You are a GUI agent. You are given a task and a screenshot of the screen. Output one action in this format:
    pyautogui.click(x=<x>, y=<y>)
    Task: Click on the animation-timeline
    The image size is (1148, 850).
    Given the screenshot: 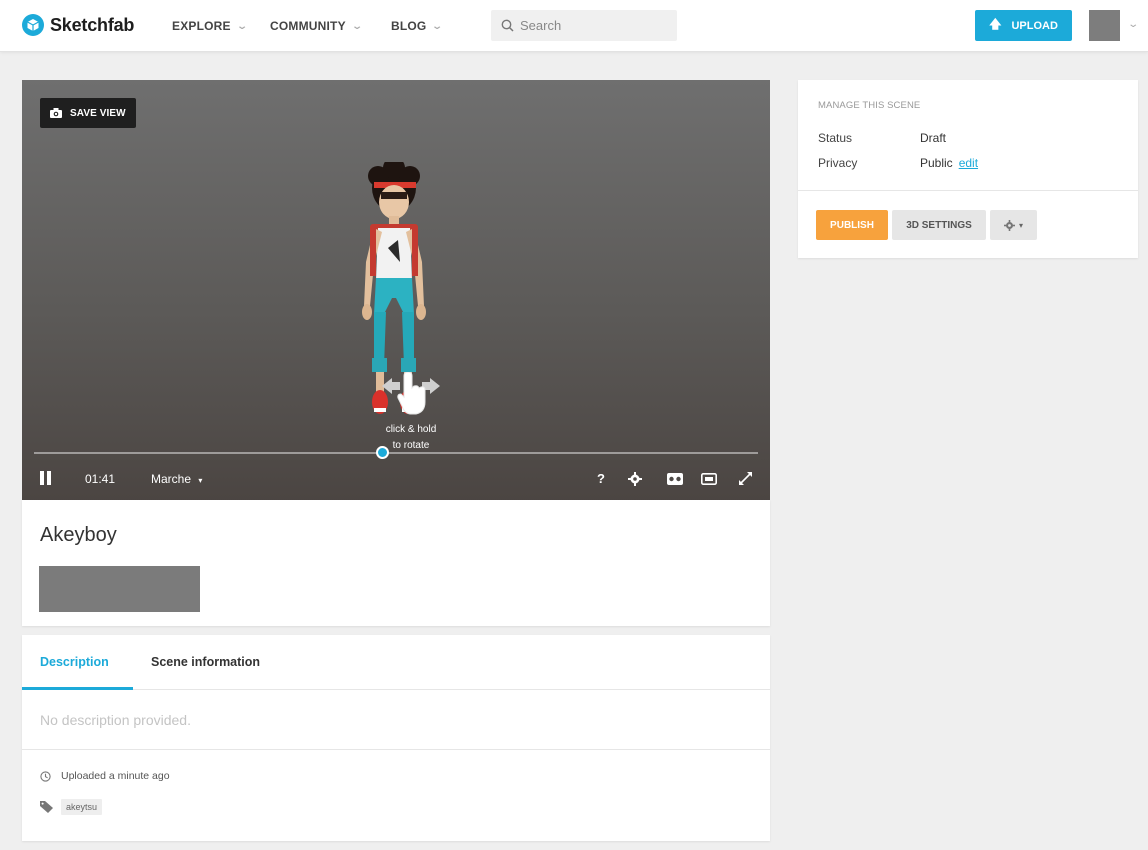 What is the action you would take?
    pyautogui.click(x=396, y=453)
    